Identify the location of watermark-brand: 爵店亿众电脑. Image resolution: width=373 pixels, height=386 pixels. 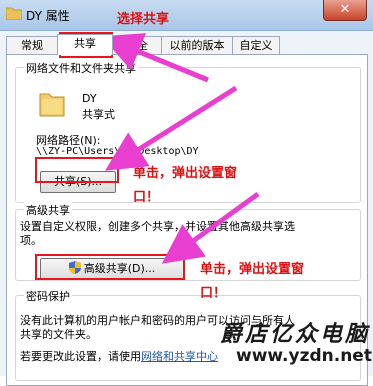
(295, 334).